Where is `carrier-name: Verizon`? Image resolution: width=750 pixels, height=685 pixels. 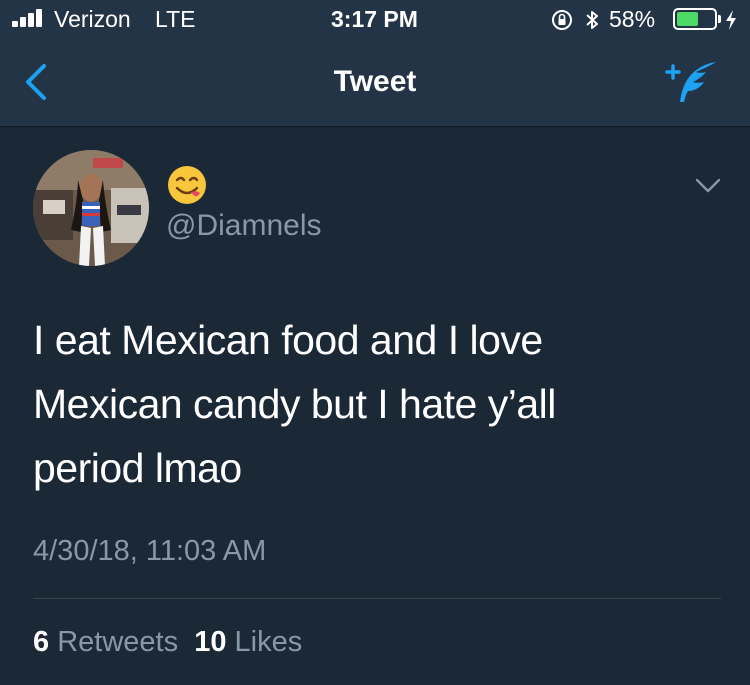 carrier-name: Verizon is located at coordinates (92, 19).